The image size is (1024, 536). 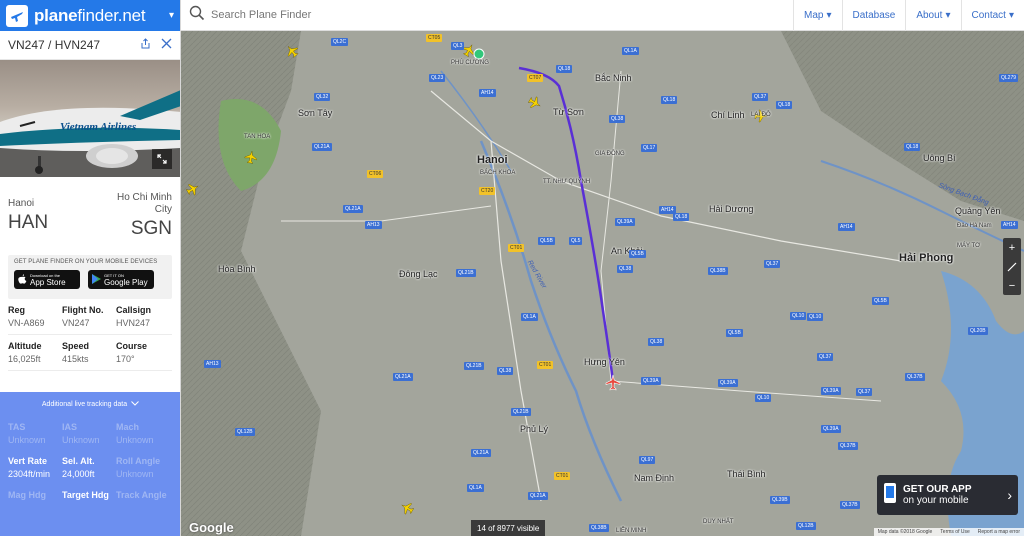 What do you see at coordinates (534, 429) in the screenshot?
I see `city-label: Phủ Lý` at bounding box center [534, 429].